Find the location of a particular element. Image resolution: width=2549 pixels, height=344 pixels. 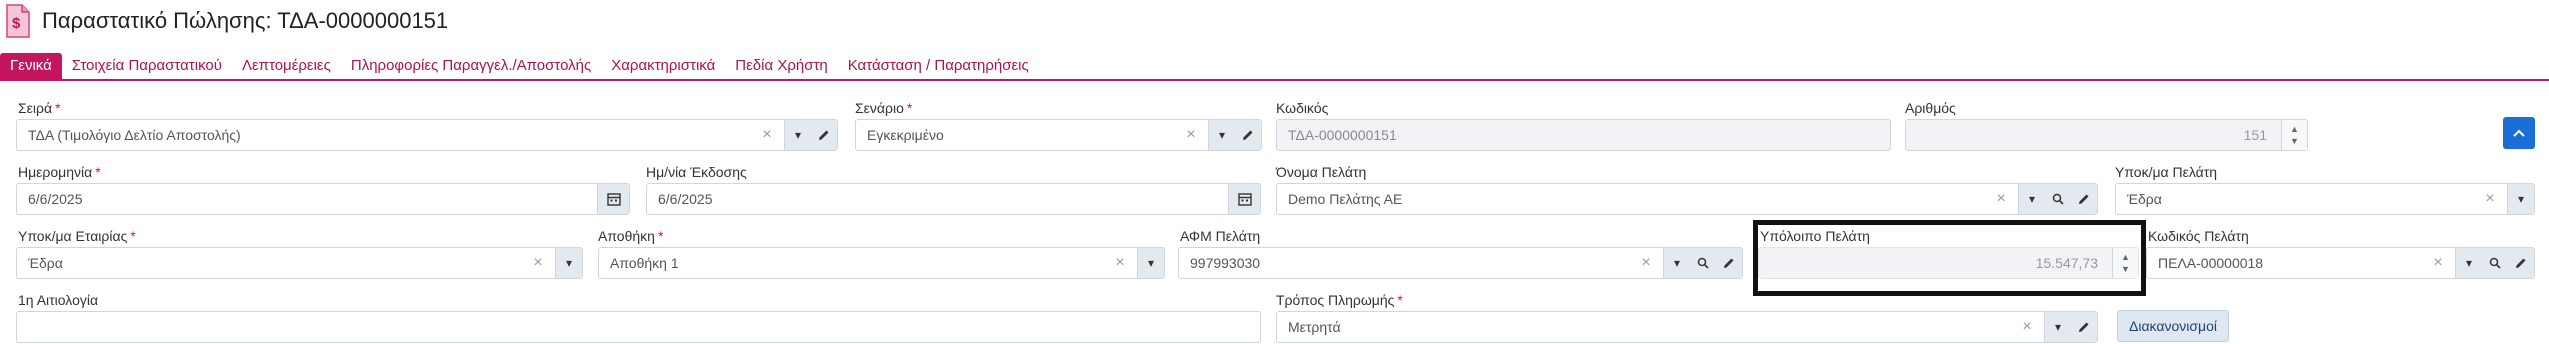

customer-name-select: Demo Πελάτης ΑΕ × ▾ is located at coordinates (1687, 199).